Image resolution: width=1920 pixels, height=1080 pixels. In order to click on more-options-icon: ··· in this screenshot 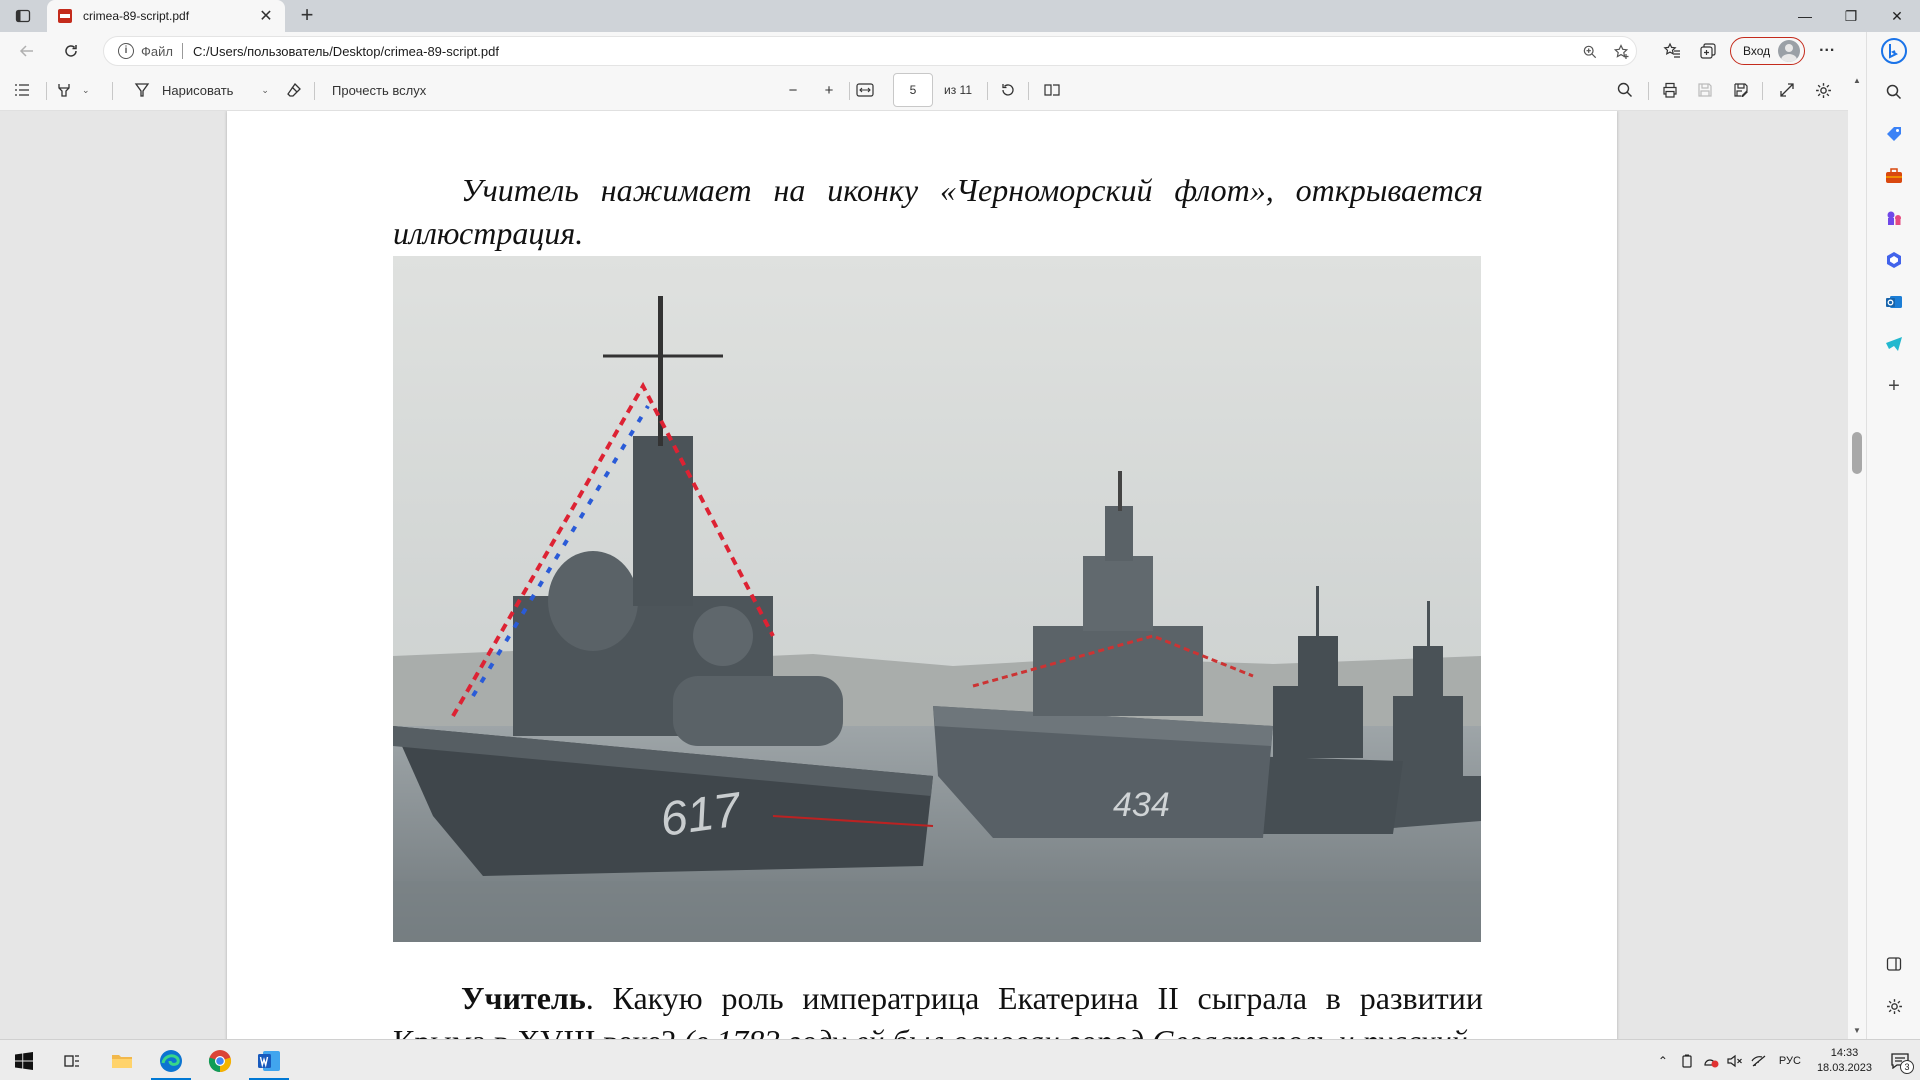, I will do `click(1827, 51)`.